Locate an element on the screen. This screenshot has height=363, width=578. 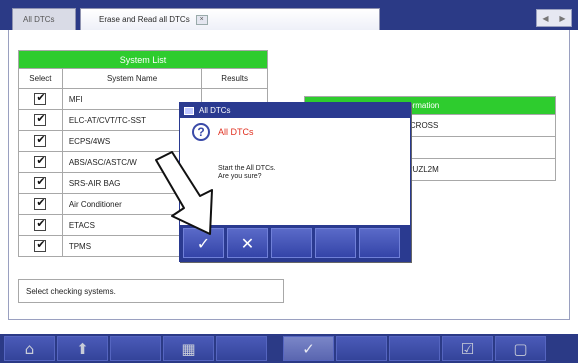
status-message: Select checking systems. is located at coordinates (151, 291).